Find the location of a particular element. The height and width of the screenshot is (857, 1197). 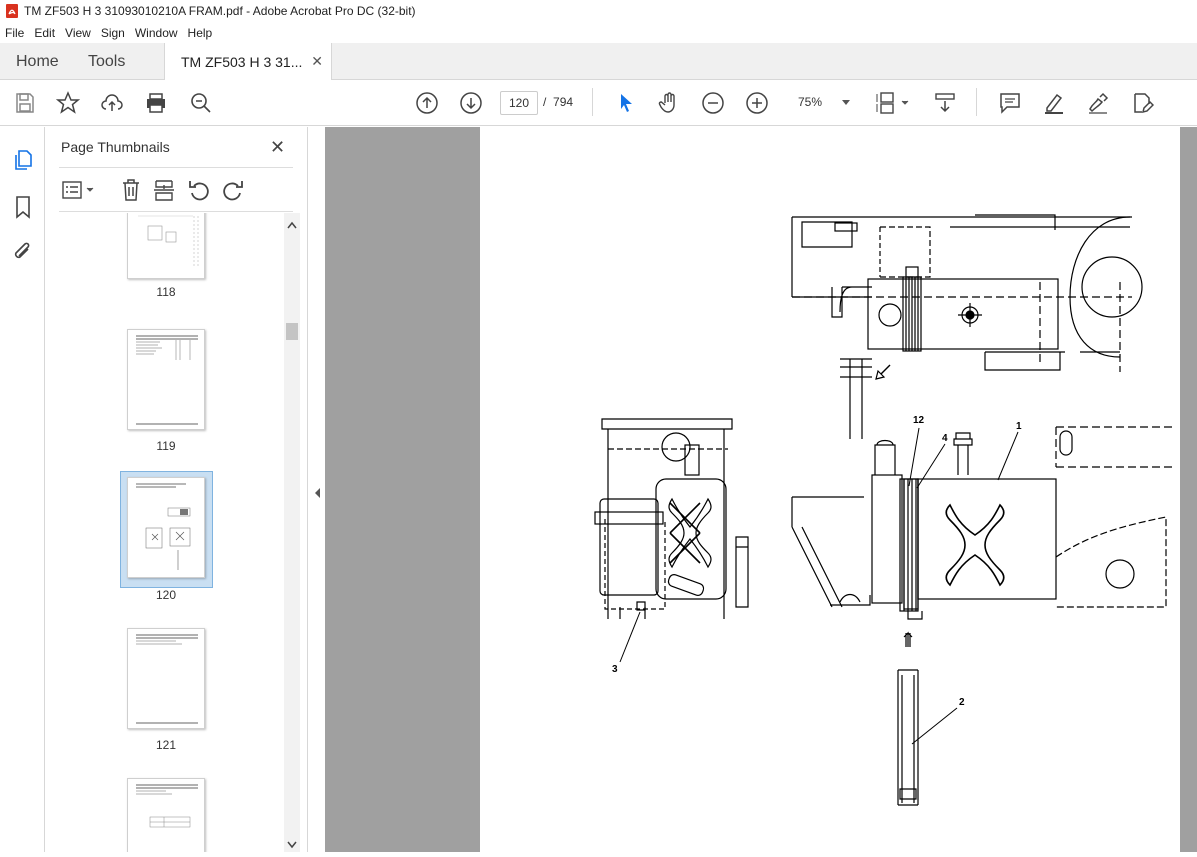

chevron-down-icon is located at coordinates (846, 102).